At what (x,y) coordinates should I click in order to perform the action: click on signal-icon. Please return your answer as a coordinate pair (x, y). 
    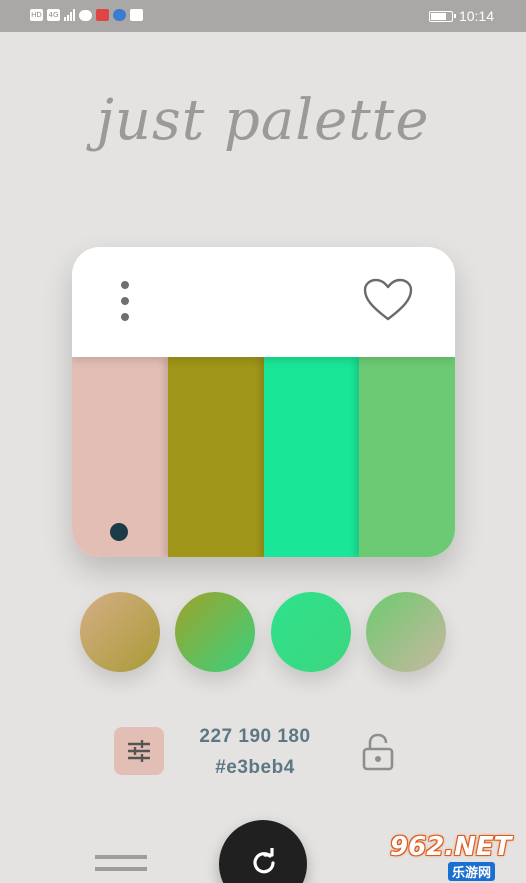
    Looking at the image, I should click on (69, 15).